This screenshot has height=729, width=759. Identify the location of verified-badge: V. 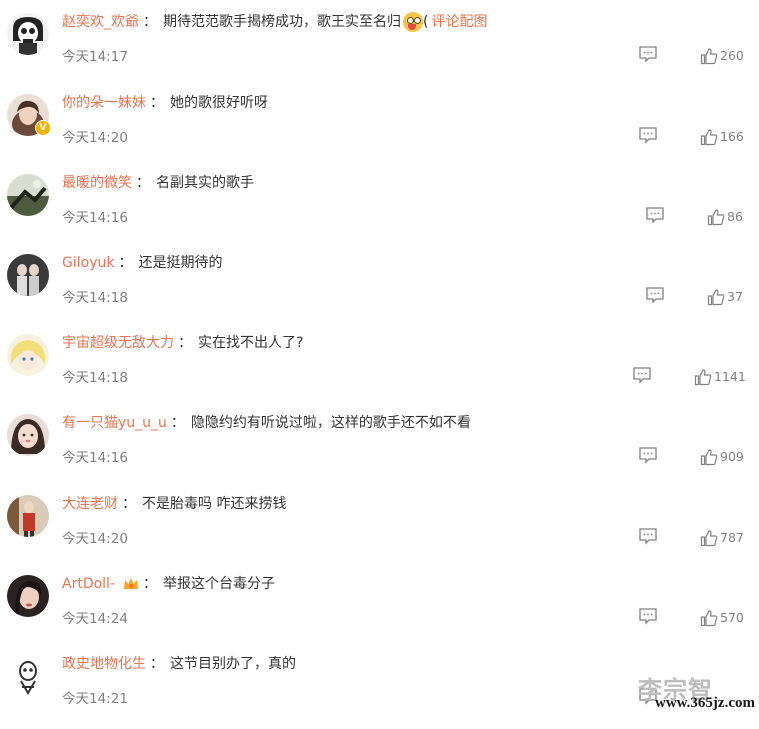
(43, 128).